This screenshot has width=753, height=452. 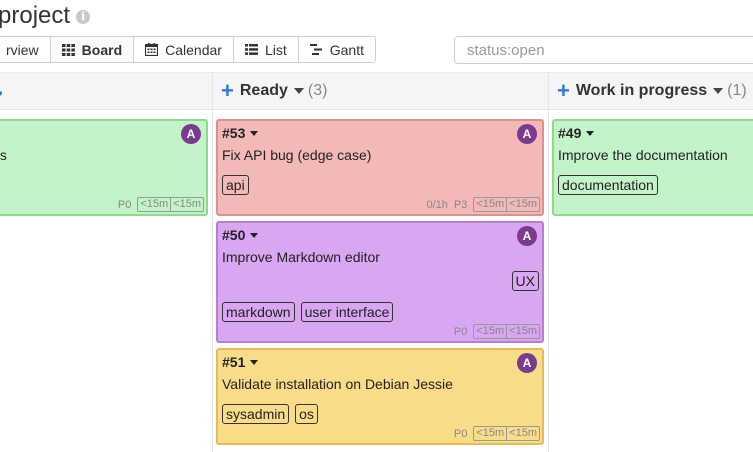 I want to click on tag-markdown: markdown, so click(x=258, y=312).